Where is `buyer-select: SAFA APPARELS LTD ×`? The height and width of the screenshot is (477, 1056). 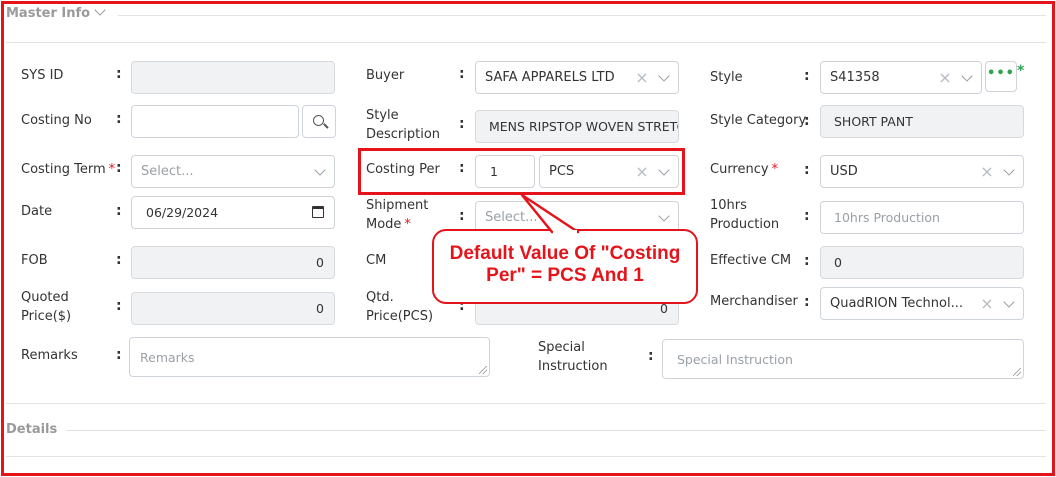
buyer-select: SAFA APPARELS LTD × is located at coordinates (577, 77).